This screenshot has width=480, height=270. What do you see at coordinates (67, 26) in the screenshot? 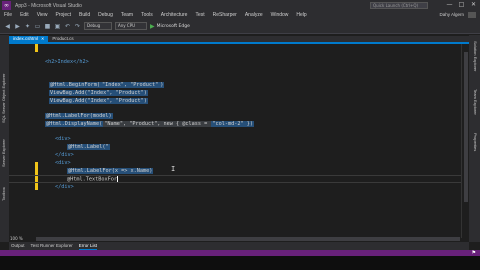
I see `undo-icon: ↶` at bounding box center [67, 26].